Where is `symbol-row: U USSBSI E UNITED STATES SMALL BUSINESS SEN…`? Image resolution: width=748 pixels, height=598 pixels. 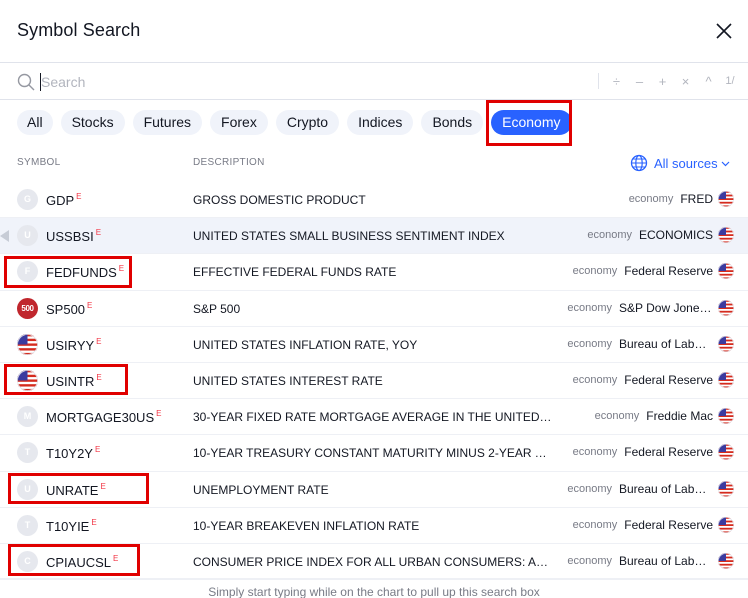
symbol-row: U USSBSI E UNITED STATES SMALL BUSINESS SEN… is located at coordinates (374, 236).